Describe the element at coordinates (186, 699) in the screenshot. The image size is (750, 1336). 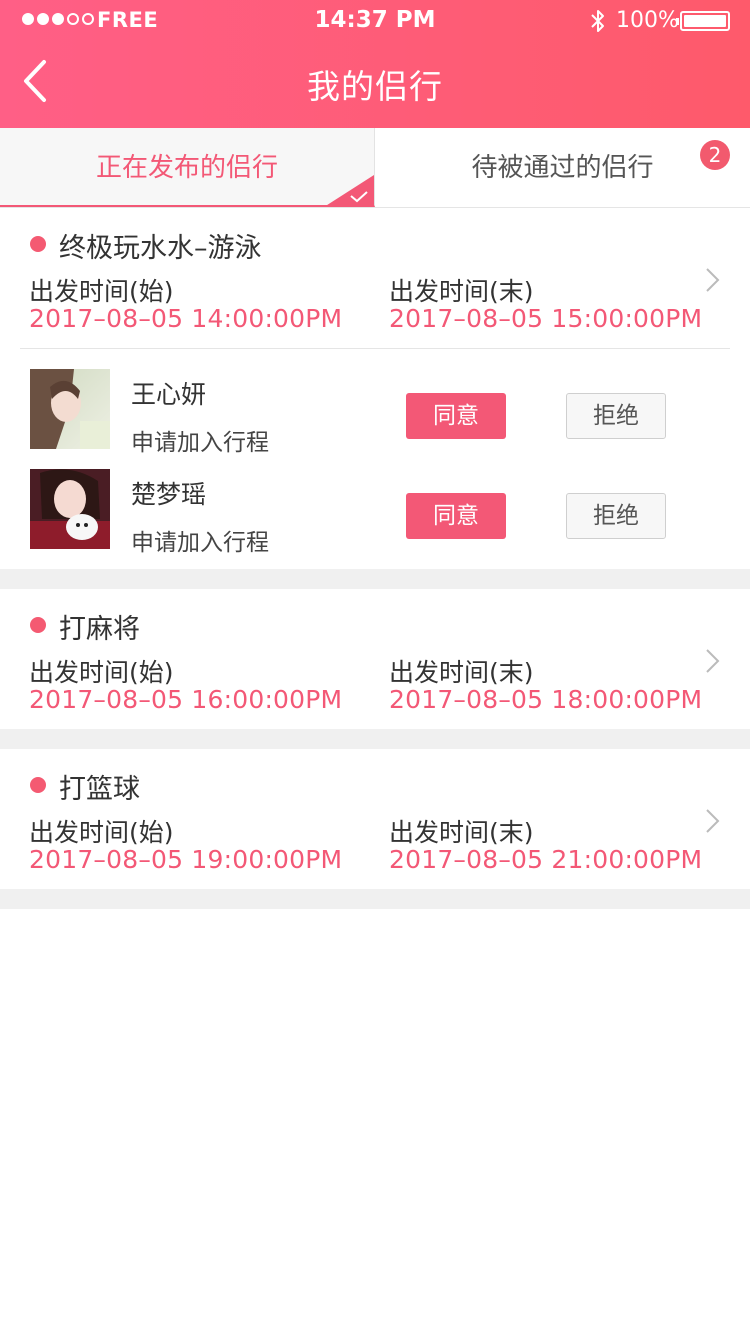
I see `start-time-value: 2017–08–05 16:00:00PM` at that location.